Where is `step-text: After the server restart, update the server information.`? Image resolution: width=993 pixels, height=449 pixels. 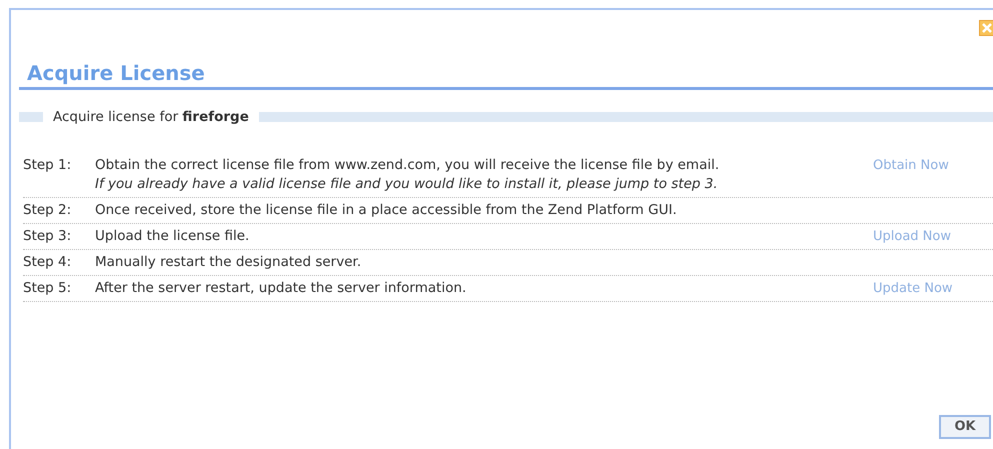 step-text: After the server restart, update the server information. is located at coordinates (281, 288).